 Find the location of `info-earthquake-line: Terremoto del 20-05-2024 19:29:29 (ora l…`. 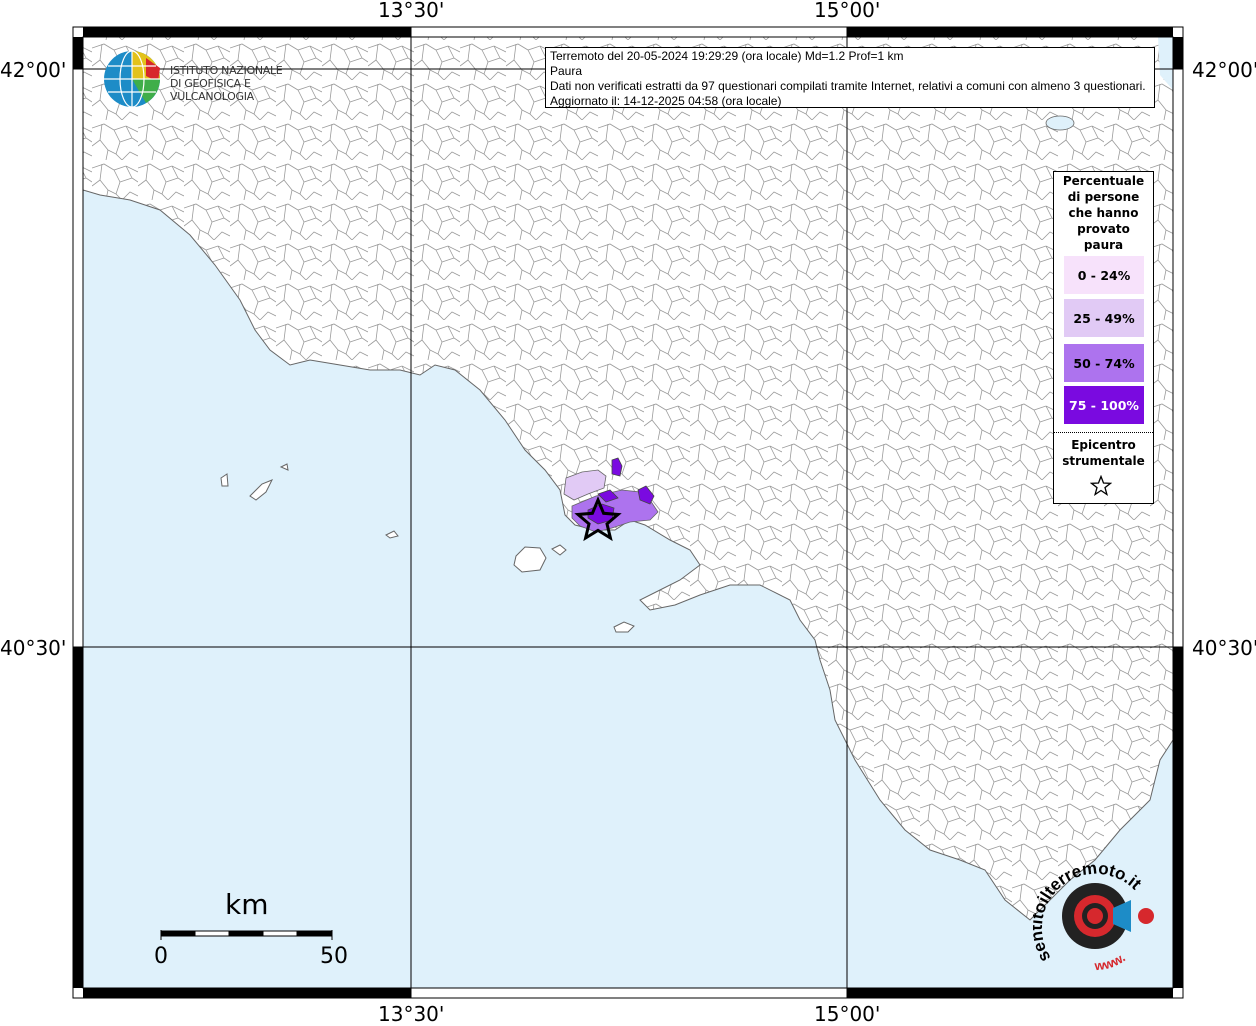

info-earthquake-line: Terremoto del 20-05-2024 19:29:29 (ora l… is located at coordinates (727, 56).